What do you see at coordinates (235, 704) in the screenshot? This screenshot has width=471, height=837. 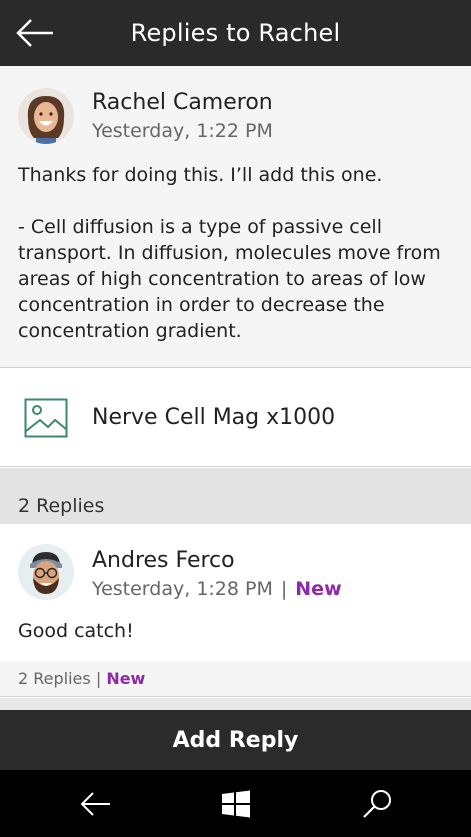 I see `divider` at bounding box center [235, 704].